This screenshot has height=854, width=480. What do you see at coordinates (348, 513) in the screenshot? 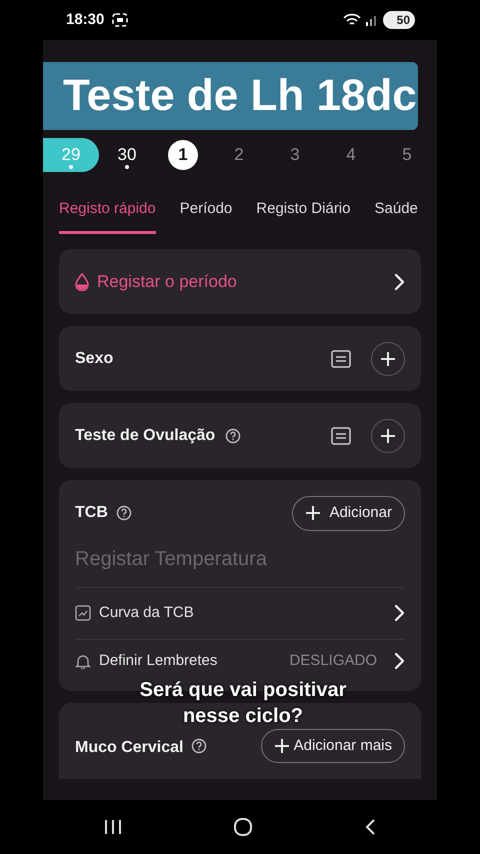
I see `add-button: Adicionar` at bounding box center [348, 513].